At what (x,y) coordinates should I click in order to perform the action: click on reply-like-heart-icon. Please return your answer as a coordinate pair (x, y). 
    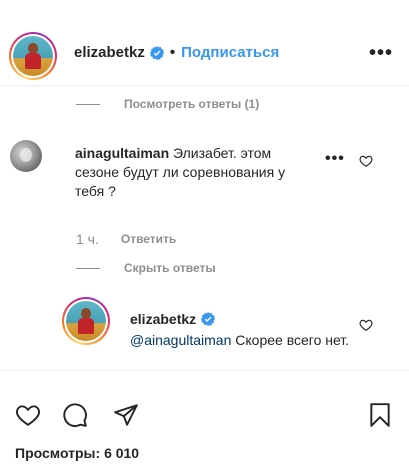
    Looking at the image, I should click on (366, 325).